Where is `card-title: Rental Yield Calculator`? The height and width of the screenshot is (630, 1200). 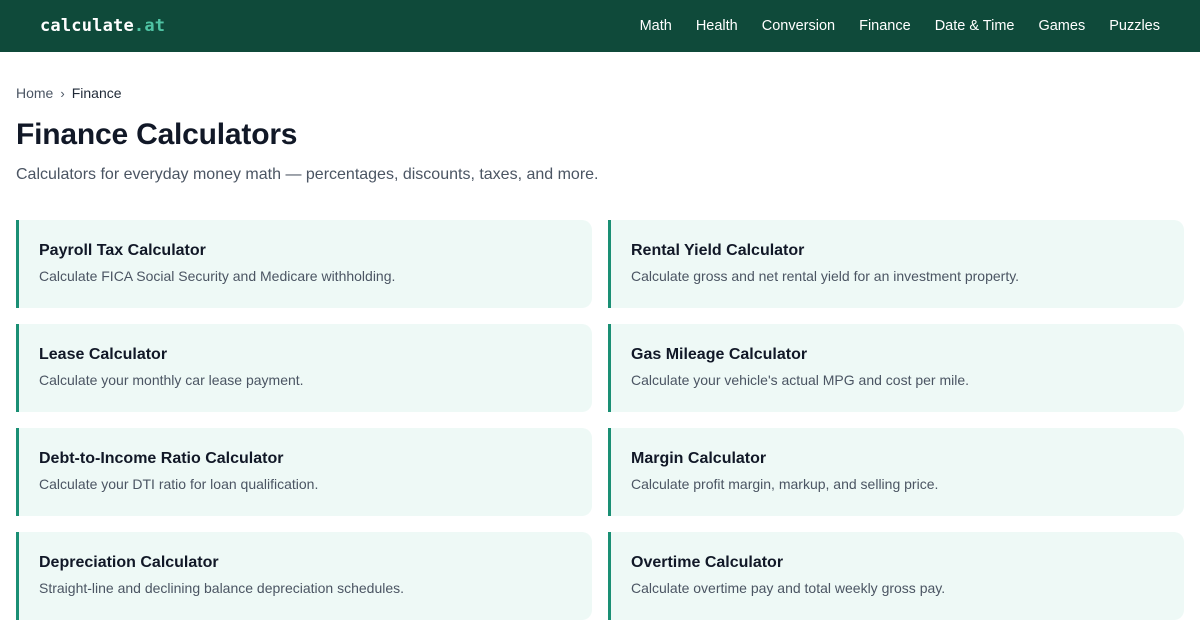
card-title: Rental Yield Calculator is located at coordinates (718, 250).